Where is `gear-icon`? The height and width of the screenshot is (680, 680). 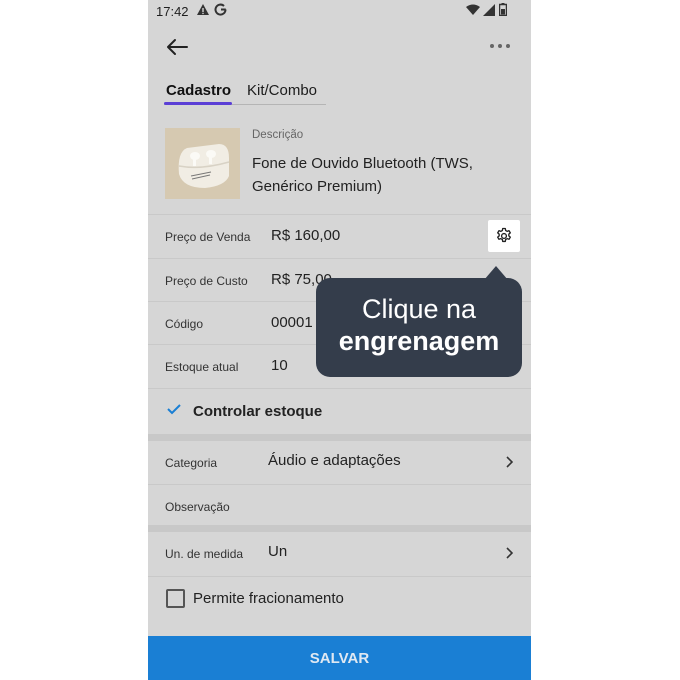
gear-icon is located at coordinates (504, 235).